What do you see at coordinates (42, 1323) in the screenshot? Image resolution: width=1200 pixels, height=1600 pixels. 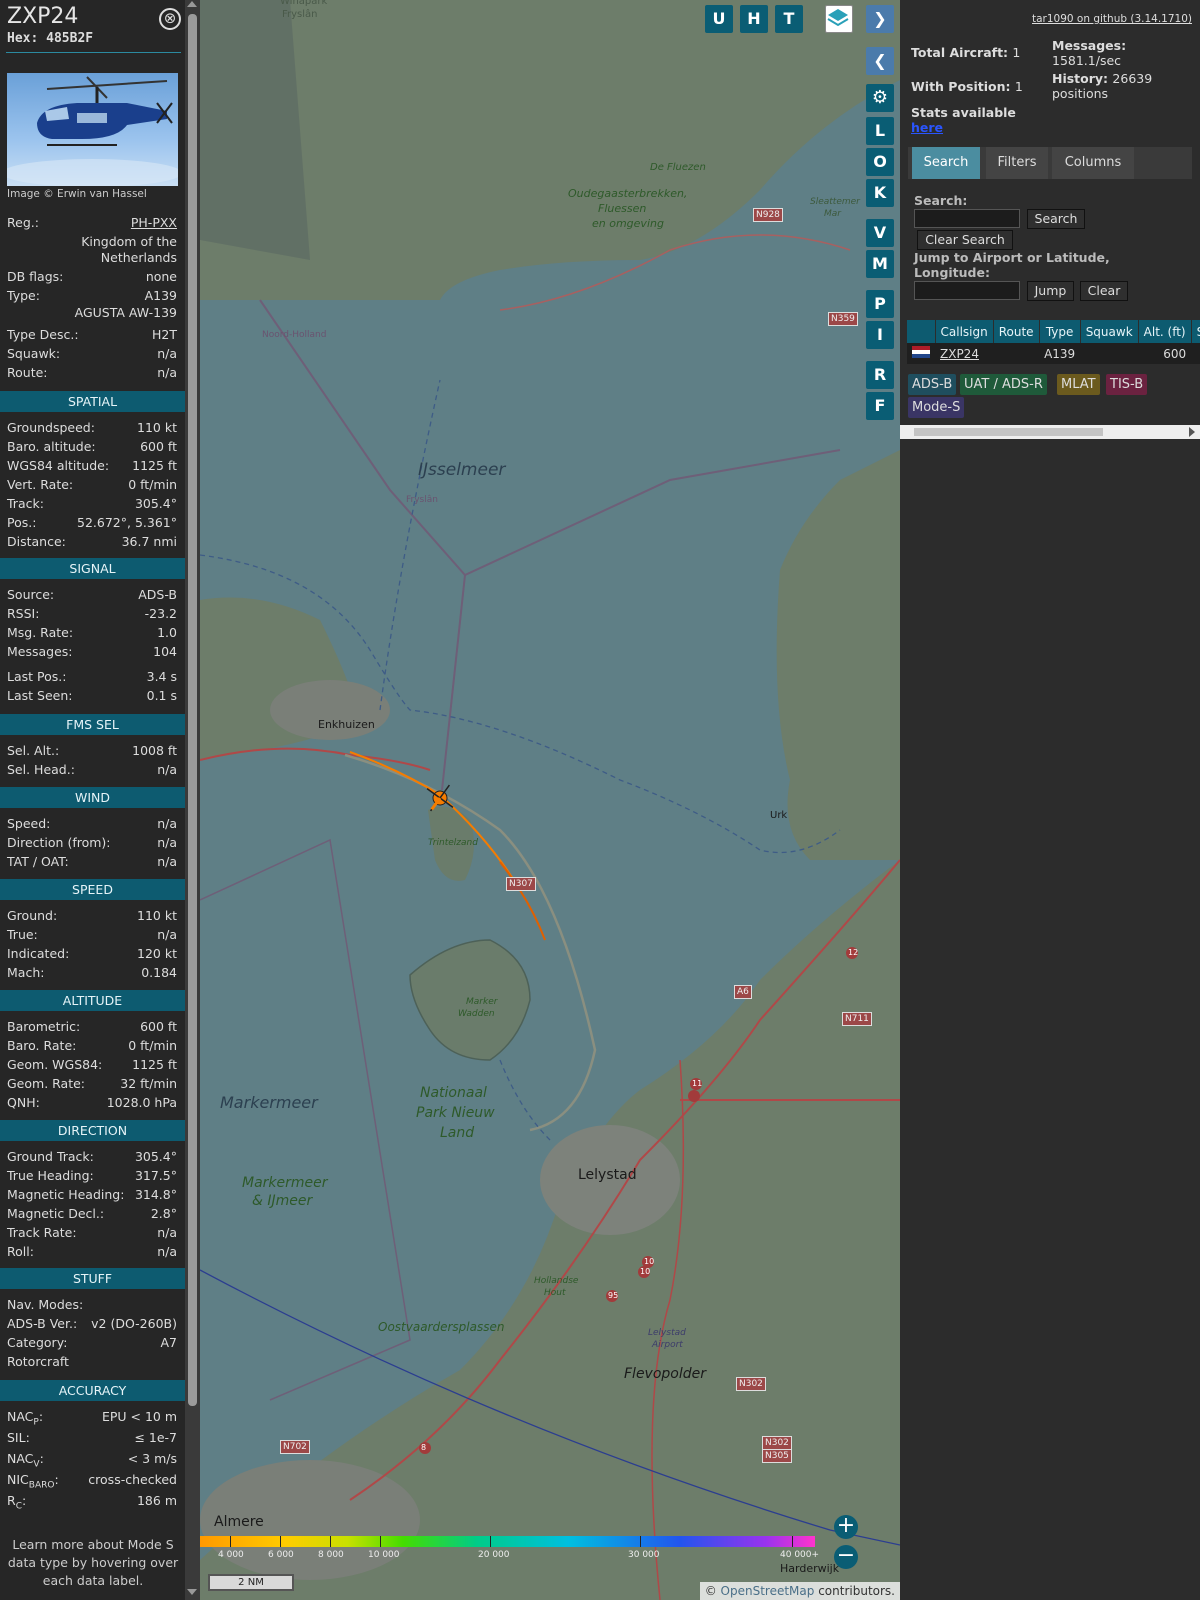 I see `field-label: ADS-B Ver.:` at bounding box center [42, 1323].